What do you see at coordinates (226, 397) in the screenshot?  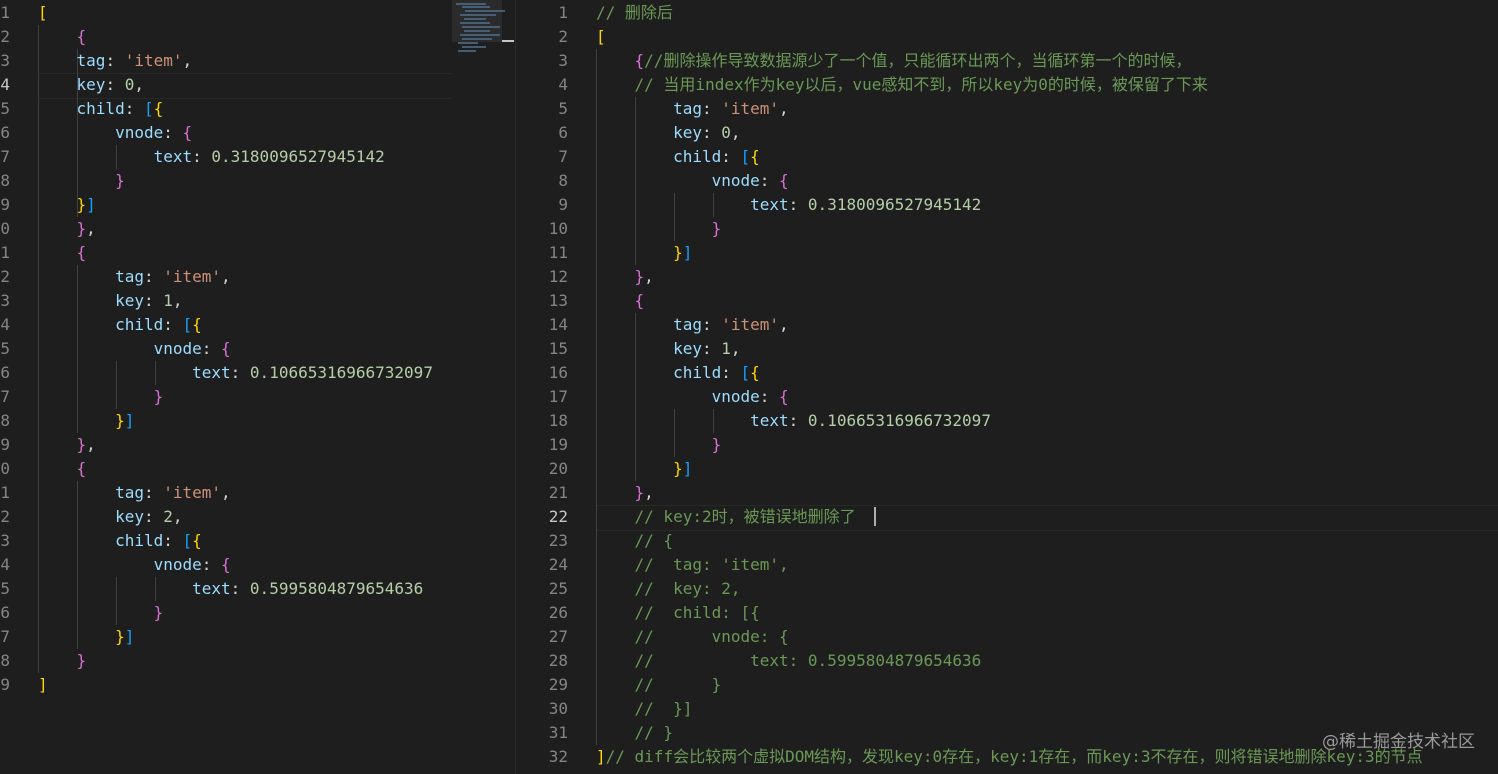 I see `code-line: 7 }` at bounding box center [226, 397].